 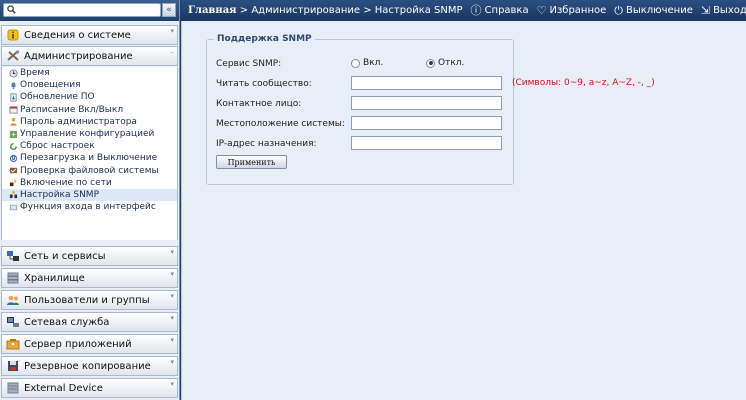 What do you see at coordinates (572, 10) in the screenshot?
I see `favorites-link: ♡ Избранное` at bounding box center [572, 10].